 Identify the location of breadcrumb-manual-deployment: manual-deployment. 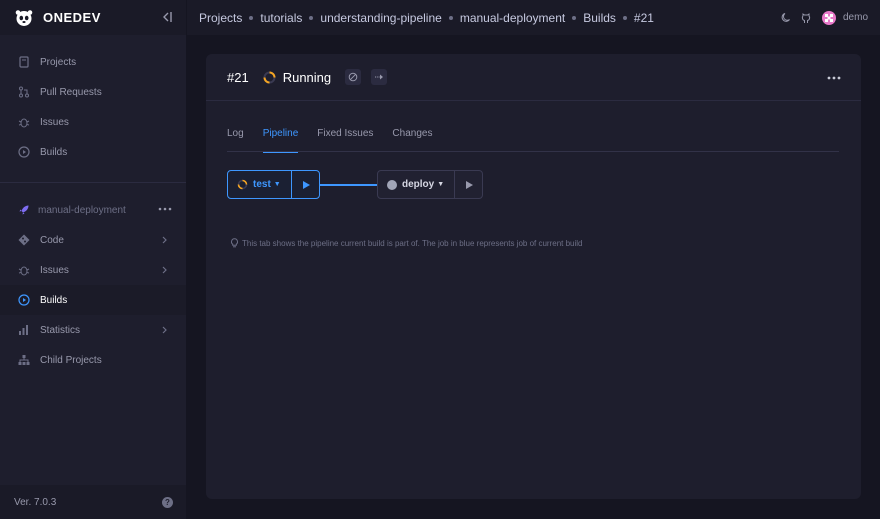
(512, 18).